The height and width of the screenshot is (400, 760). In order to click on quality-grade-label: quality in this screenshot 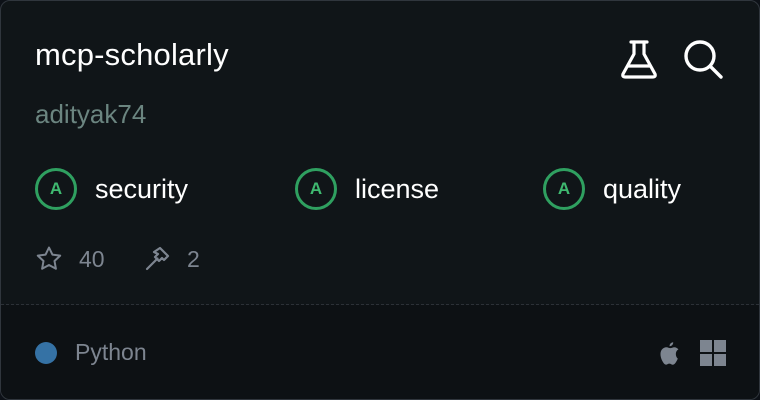, I will do `click(642, 188)`.